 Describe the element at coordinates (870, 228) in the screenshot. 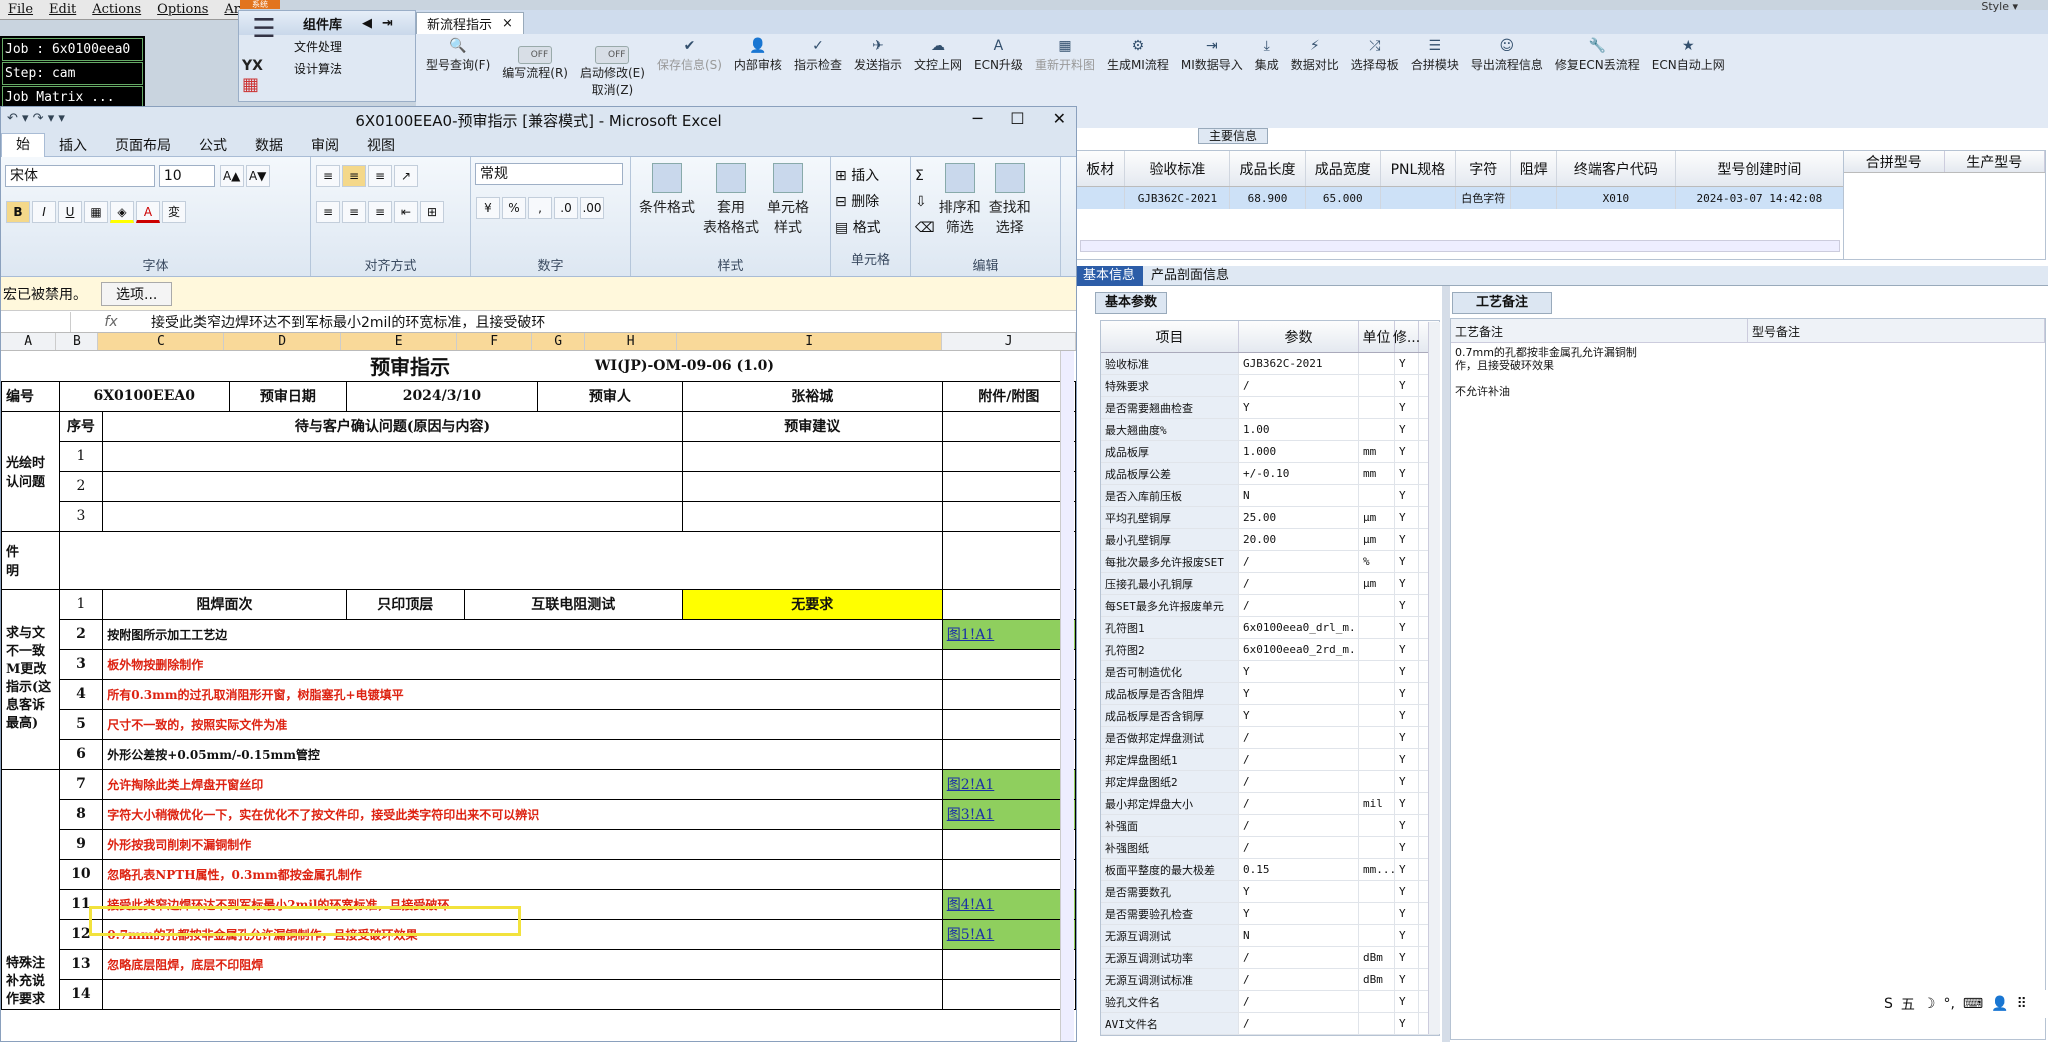

I see `format-button: ▤ 格式` at that location.